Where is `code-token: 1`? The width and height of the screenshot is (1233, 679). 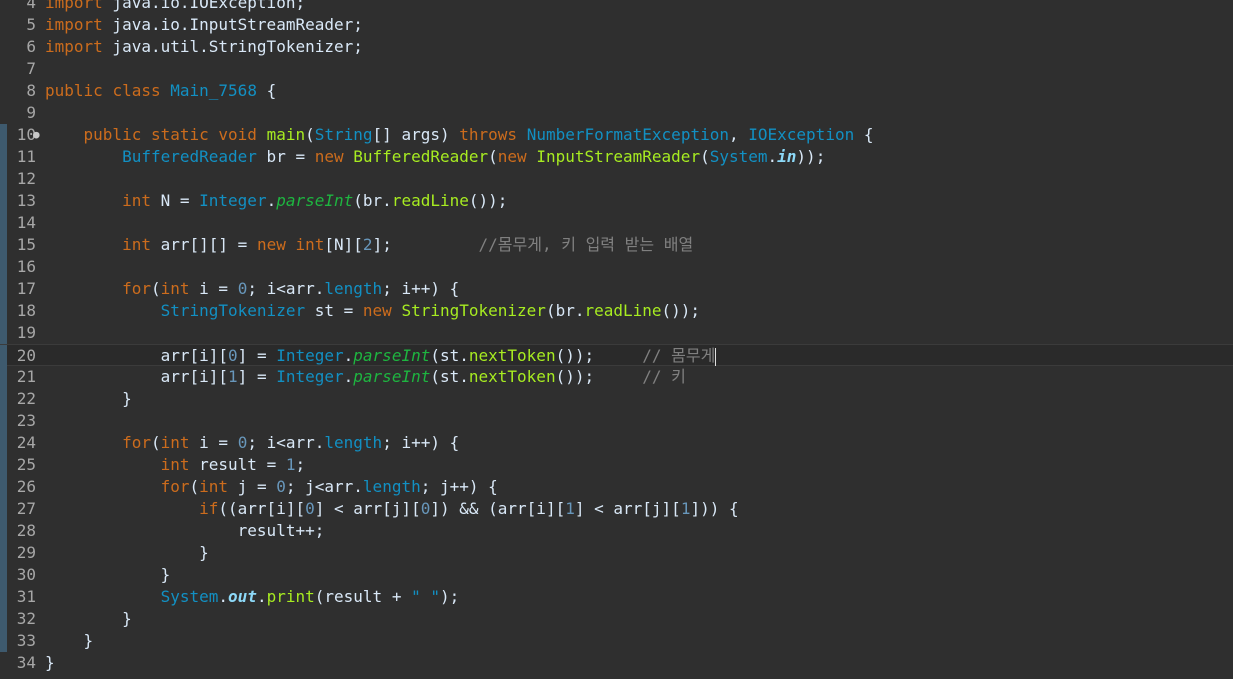 code-token: 1 is located at coordinates (570, 508).